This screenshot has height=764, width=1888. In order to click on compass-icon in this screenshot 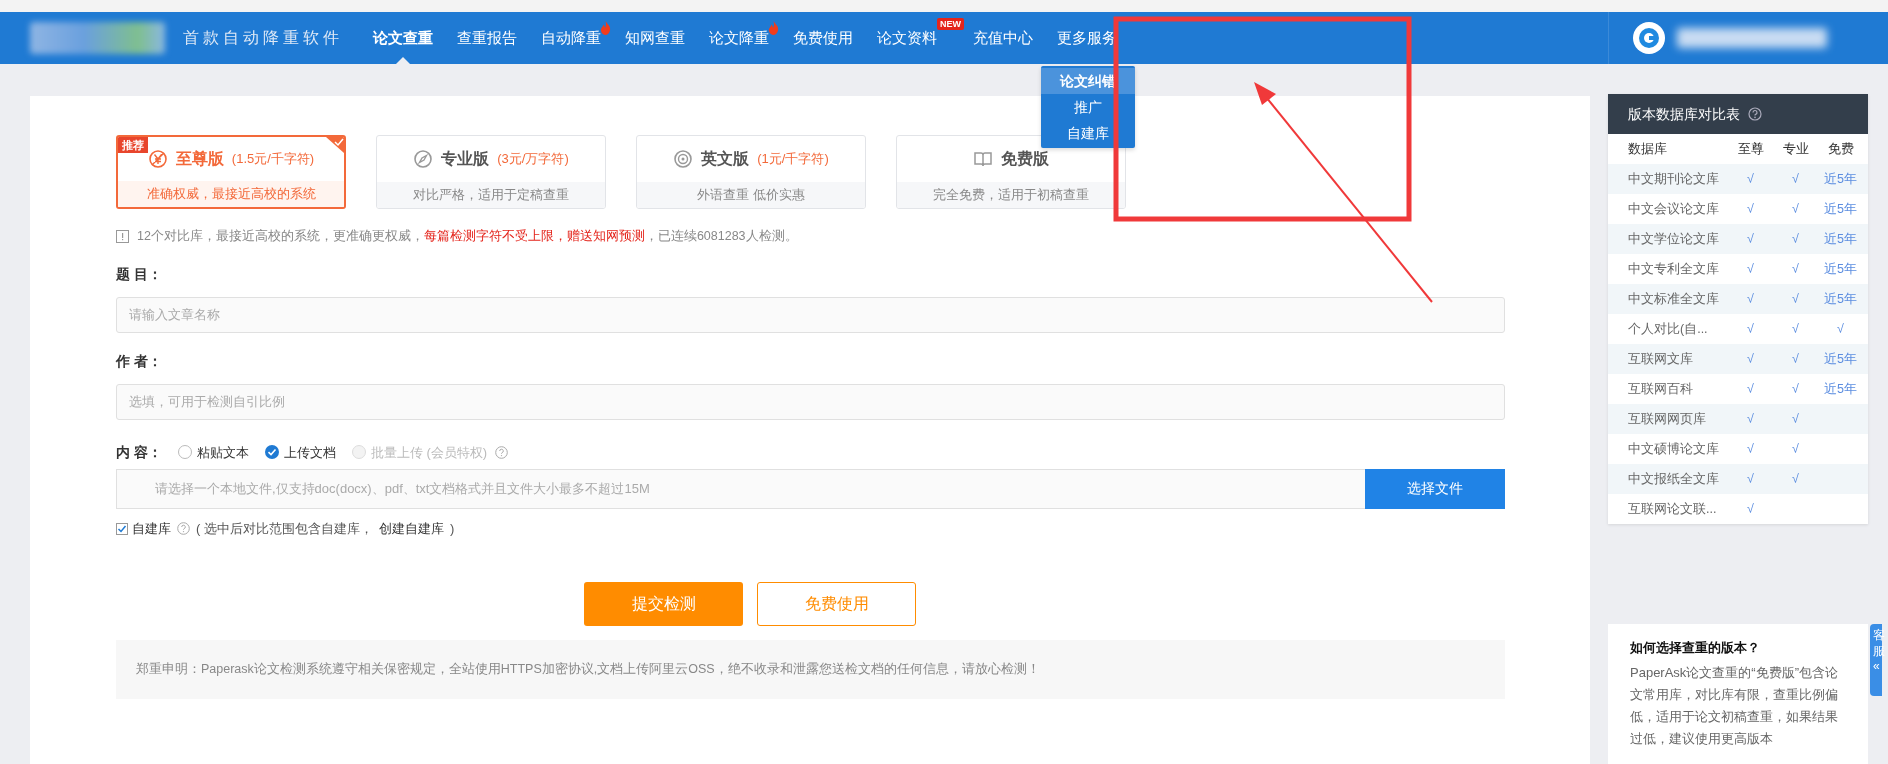, I will do `click(423, 159)`.